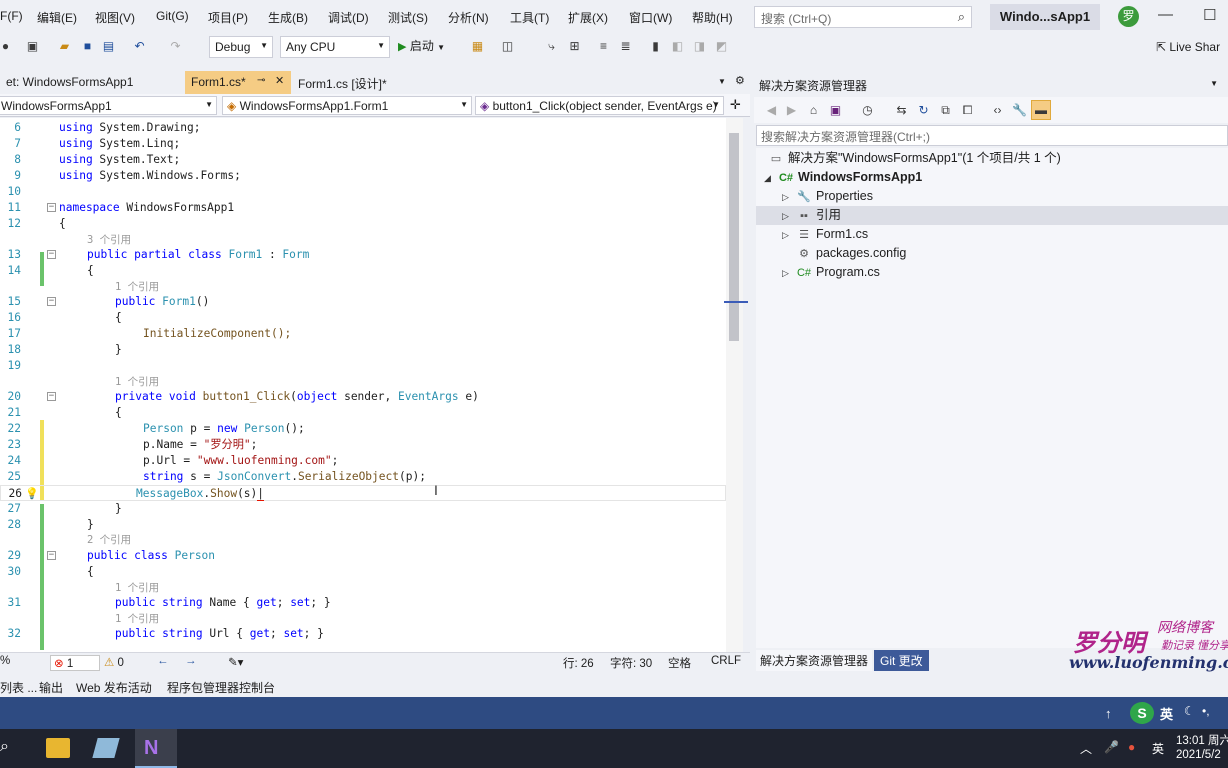  What do you see at coordinates (734, 237) in the screenshot?
I see `scrollbar-thumb` at bounding box center [734, 237].